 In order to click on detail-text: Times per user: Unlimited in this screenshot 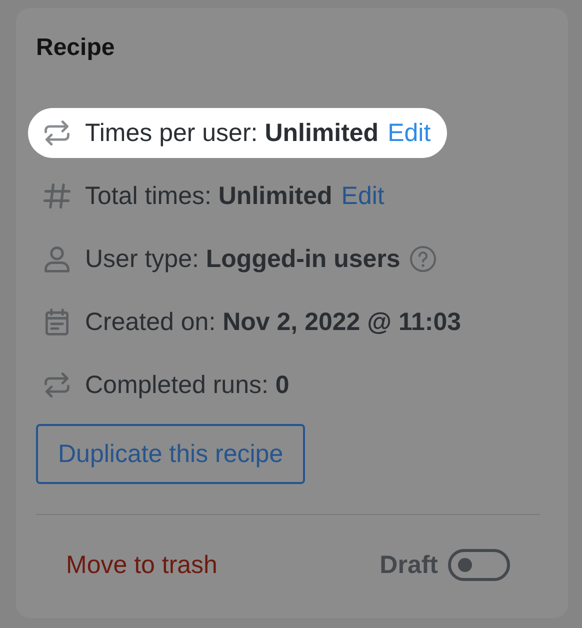, I will do `click(232, 133)`.